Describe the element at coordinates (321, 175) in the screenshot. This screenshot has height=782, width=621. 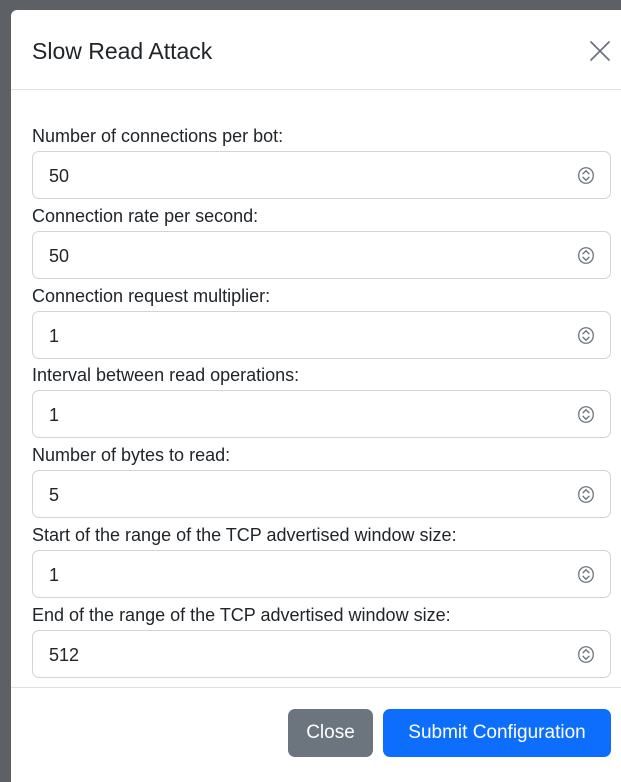
I see `connections-per-bot-input: 50` at that location.